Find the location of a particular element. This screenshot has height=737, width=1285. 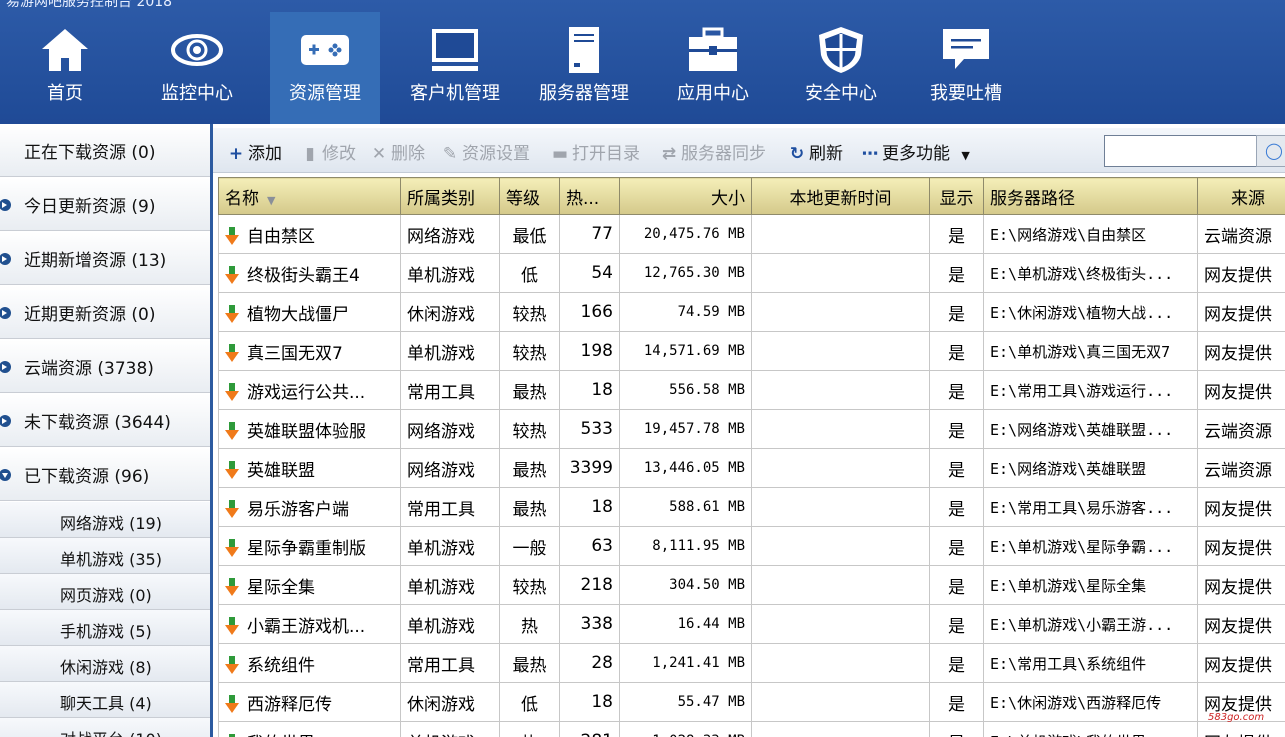

sidebar-category: 云端资源 (3738) is located at coordinates (105, 366).